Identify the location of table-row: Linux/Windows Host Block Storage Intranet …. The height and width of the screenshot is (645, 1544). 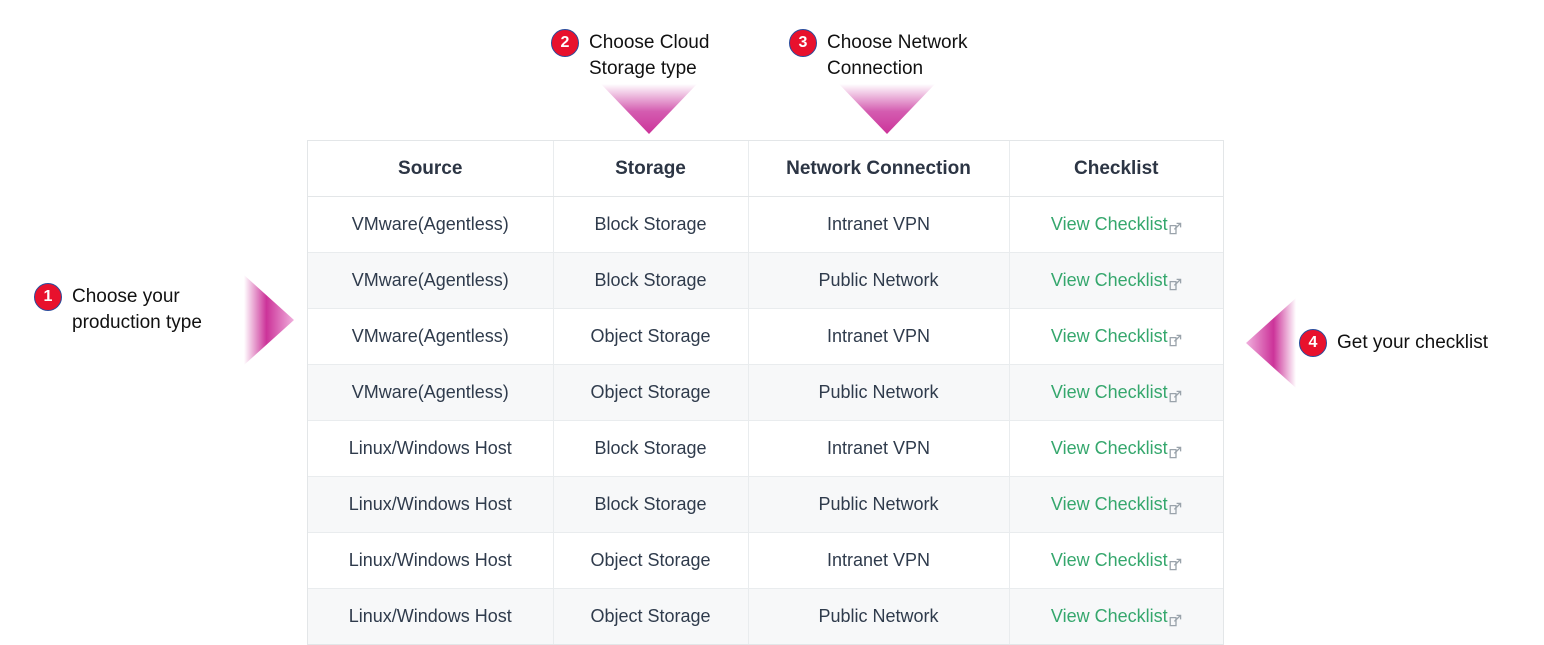
(765, 448).